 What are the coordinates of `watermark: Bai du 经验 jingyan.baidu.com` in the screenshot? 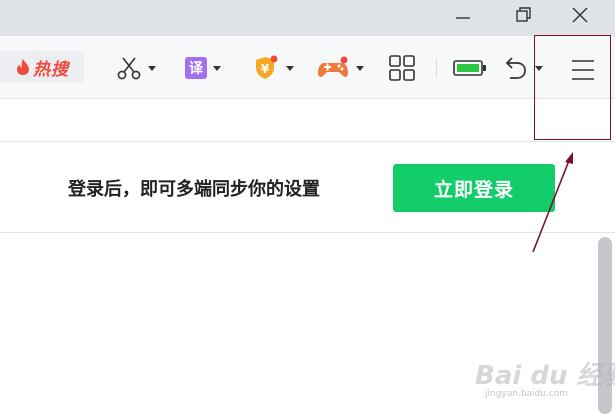 It's located at (545, 380).